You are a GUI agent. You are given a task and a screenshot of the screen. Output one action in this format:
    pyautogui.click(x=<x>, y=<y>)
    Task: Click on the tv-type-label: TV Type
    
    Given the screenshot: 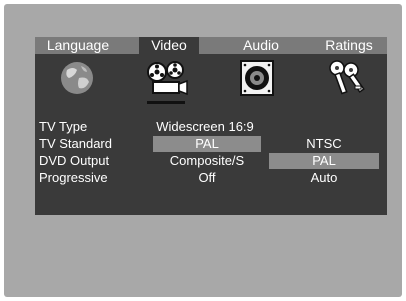 What is the action you would take?
    pyautogui.click(x=63, y=126)
    